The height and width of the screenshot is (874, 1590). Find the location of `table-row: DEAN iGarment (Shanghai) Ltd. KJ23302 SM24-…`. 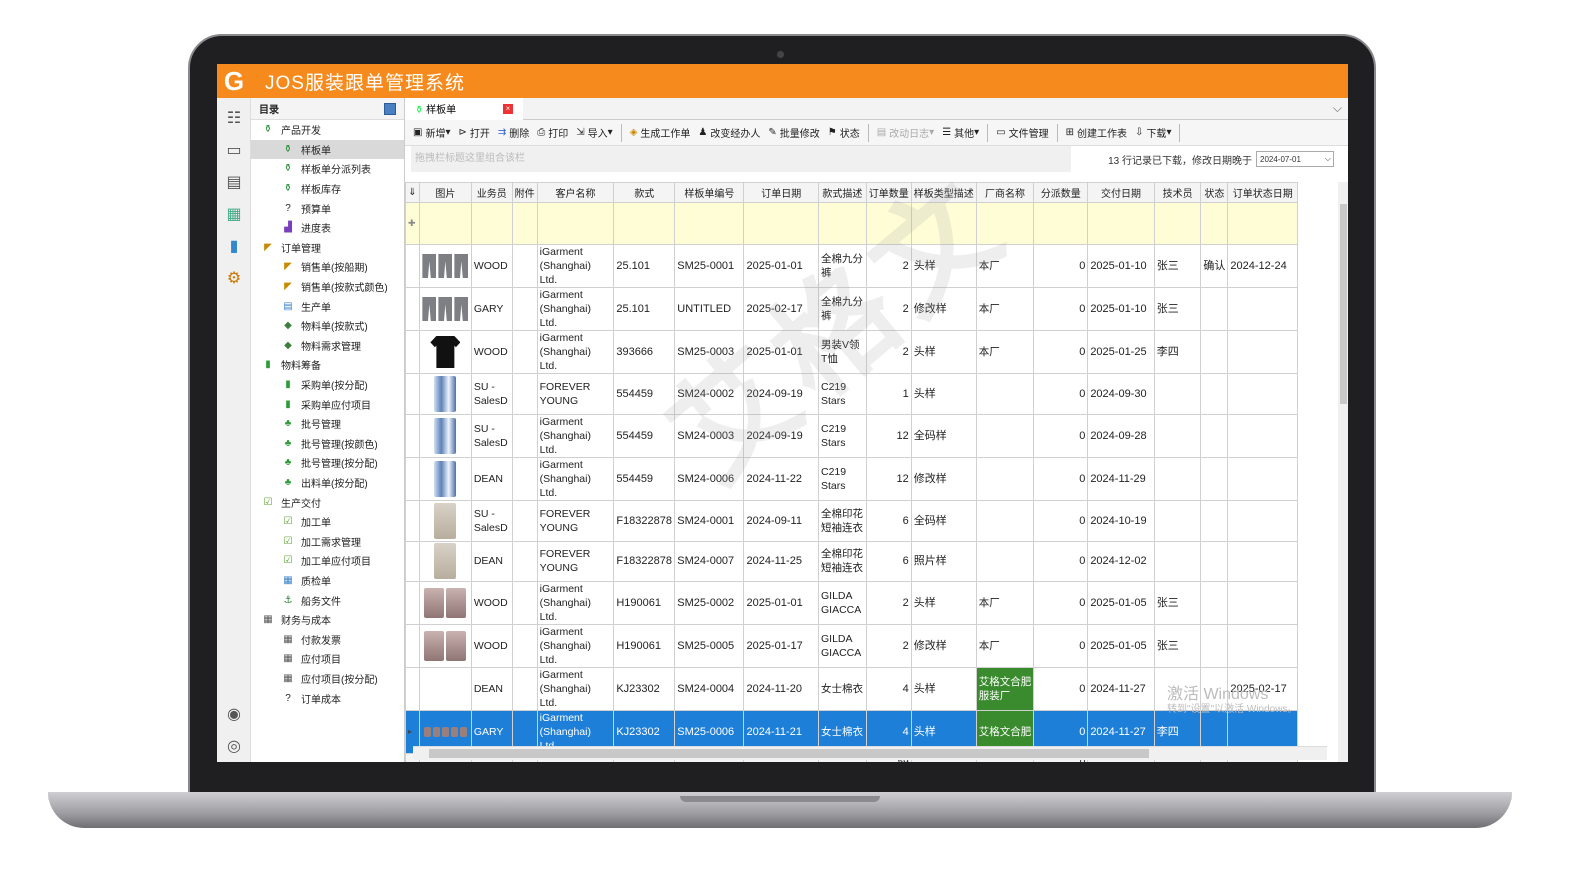

table-row: DEAN iGarment (Shanghai) Ltd. KJ23302 SM24-… is located at coordinates (851, 689).